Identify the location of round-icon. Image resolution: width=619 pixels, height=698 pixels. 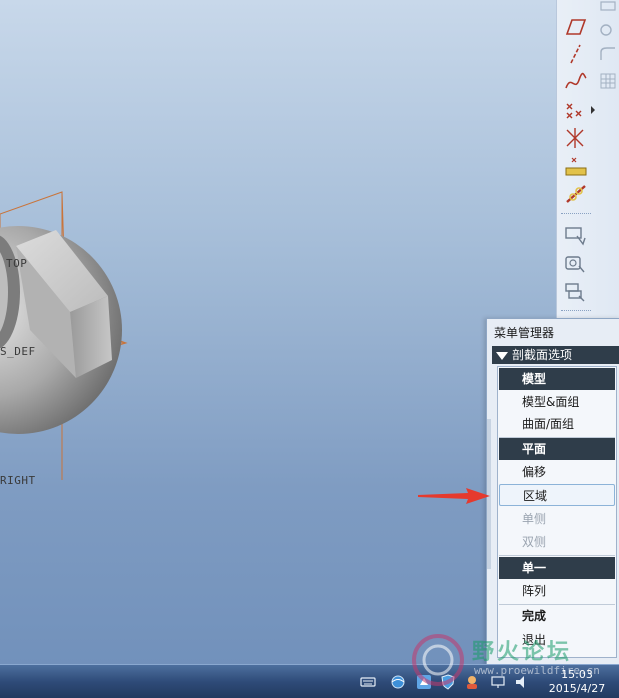
(607, 53).